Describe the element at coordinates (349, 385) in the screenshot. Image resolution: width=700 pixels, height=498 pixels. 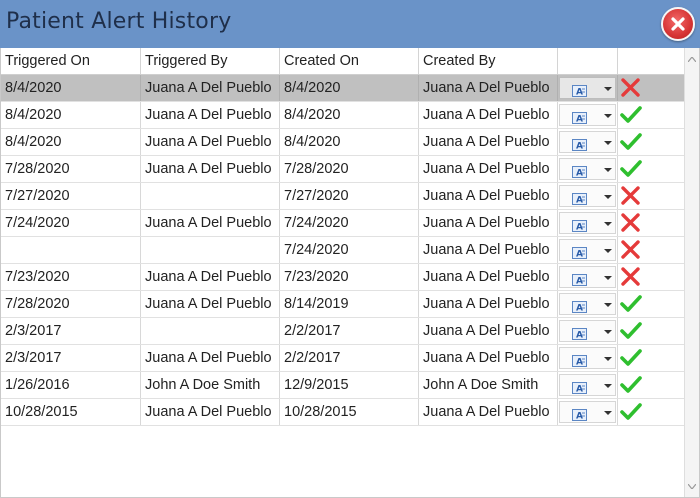
I see `cell-created-on: 12/9/2015` at that location.